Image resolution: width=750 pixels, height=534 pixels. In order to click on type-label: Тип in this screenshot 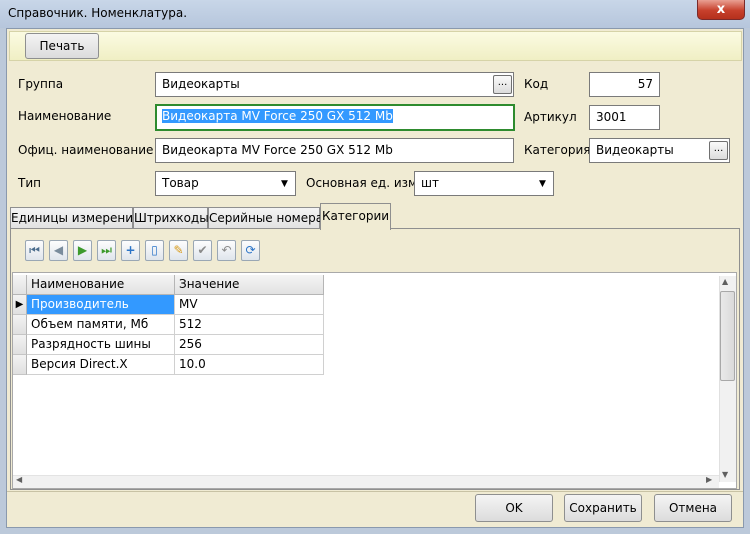, I will do `click(29, 183)`.